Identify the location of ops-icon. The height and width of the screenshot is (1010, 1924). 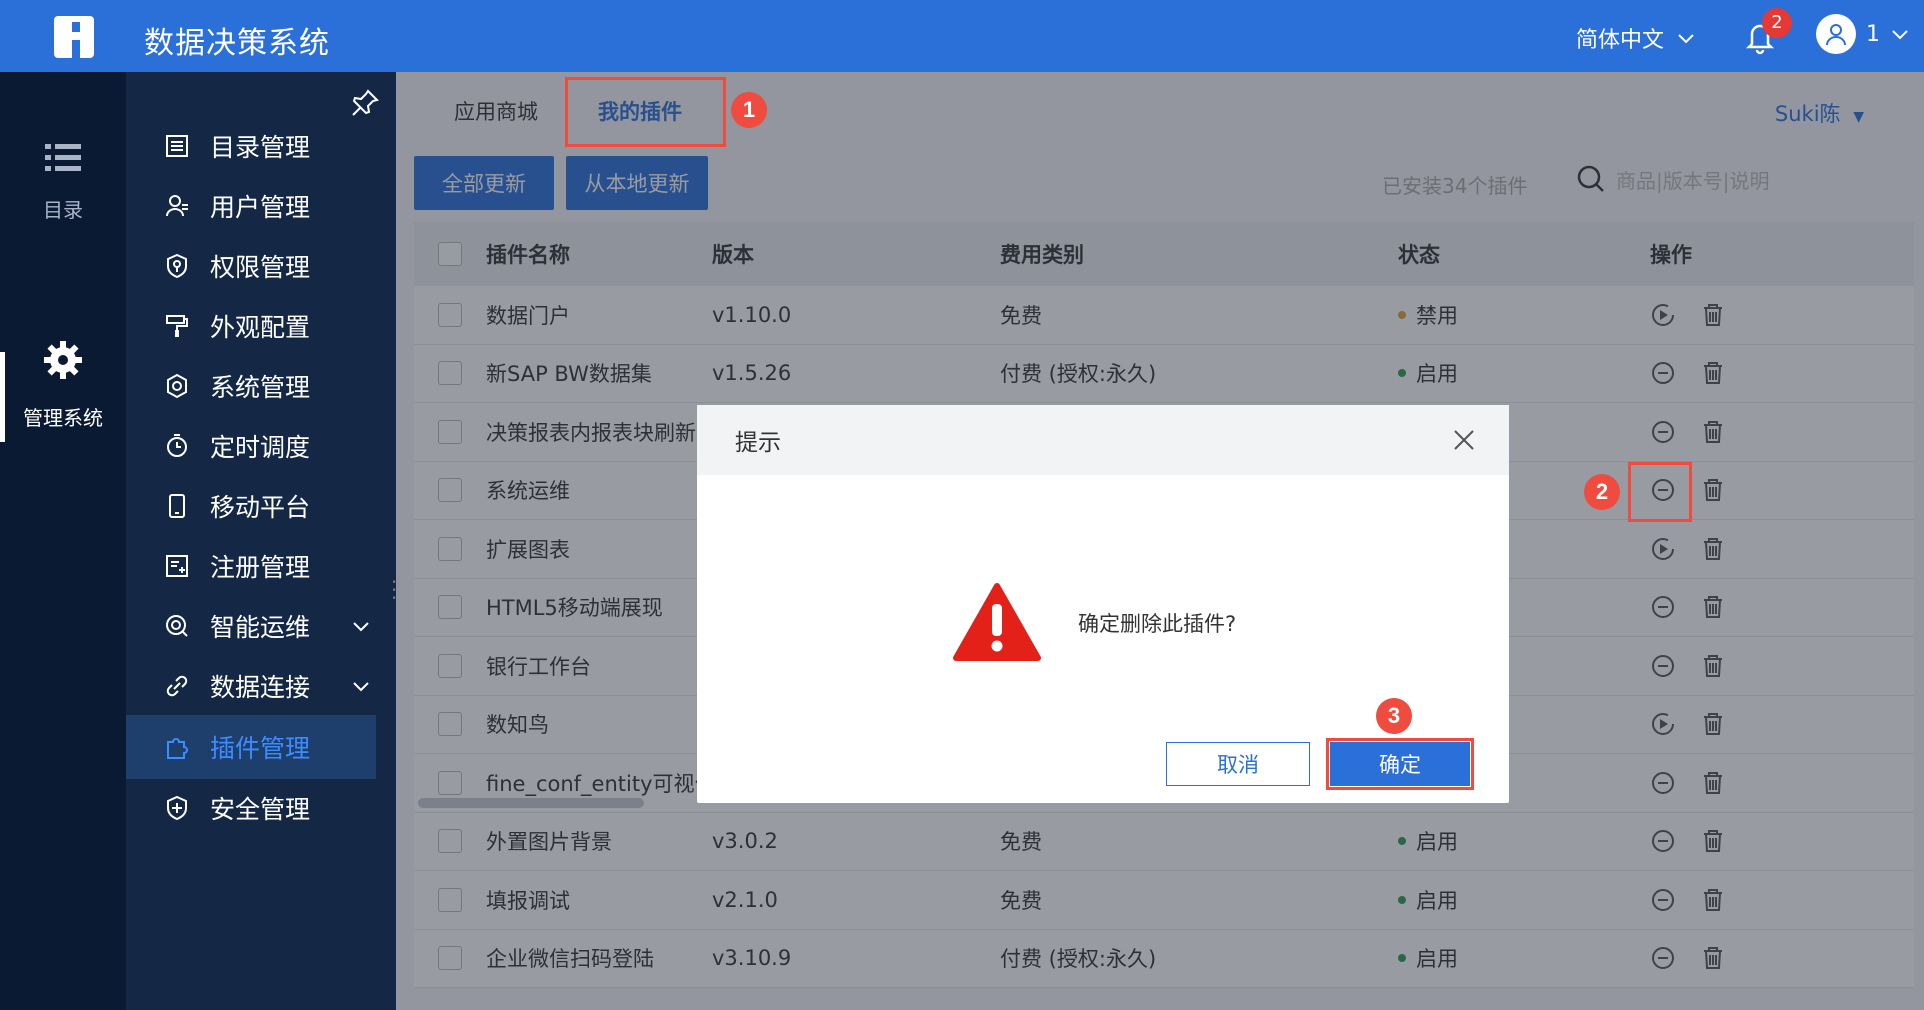
(177, 626).